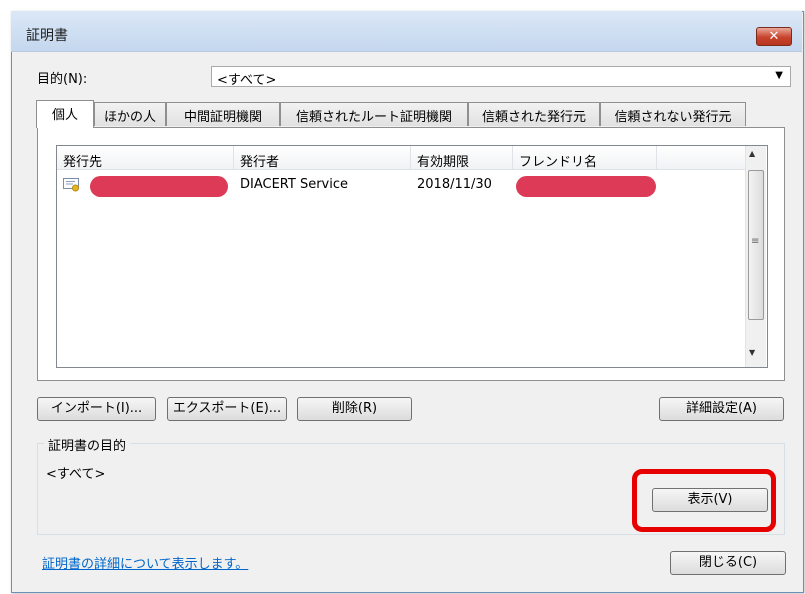  I want to click on scroll-up-arrow-icon: ▲, so click(752, 153).